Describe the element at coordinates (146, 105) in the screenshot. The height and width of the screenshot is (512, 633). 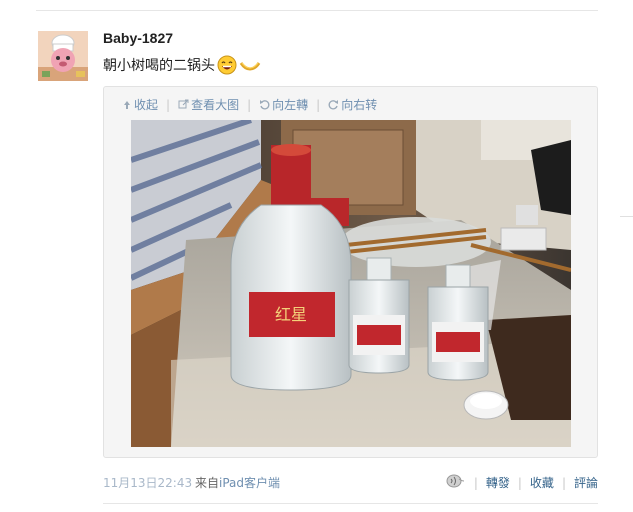
I see `collapse-label: 收起` at that location.